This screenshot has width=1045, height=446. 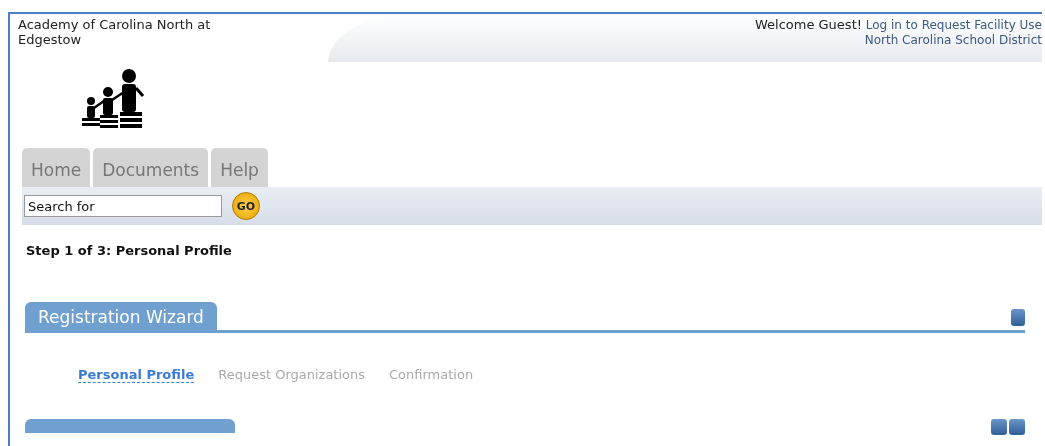 I want to click on go-button: GO, so click(x=246, y=206).